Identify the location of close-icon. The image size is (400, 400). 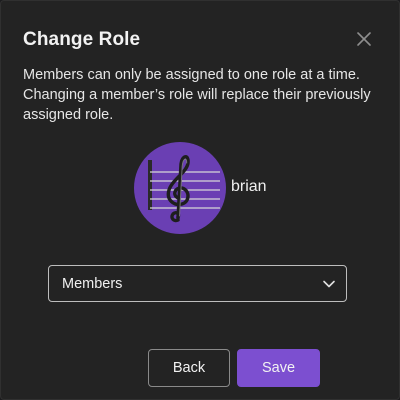
(364, 39).